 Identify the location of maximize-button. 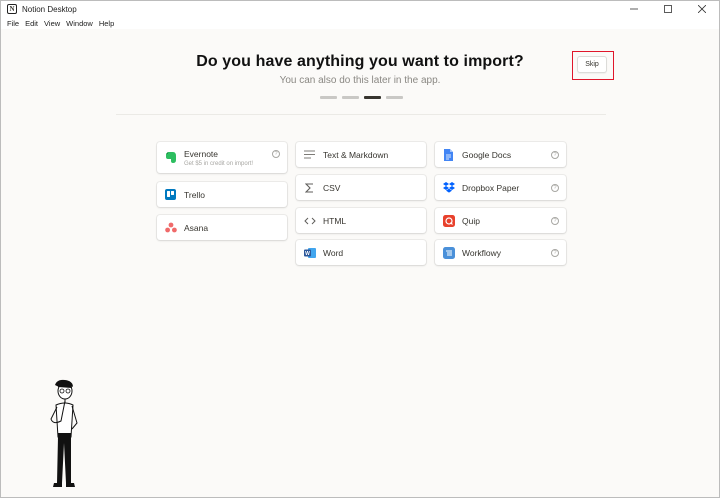
(668, 9).